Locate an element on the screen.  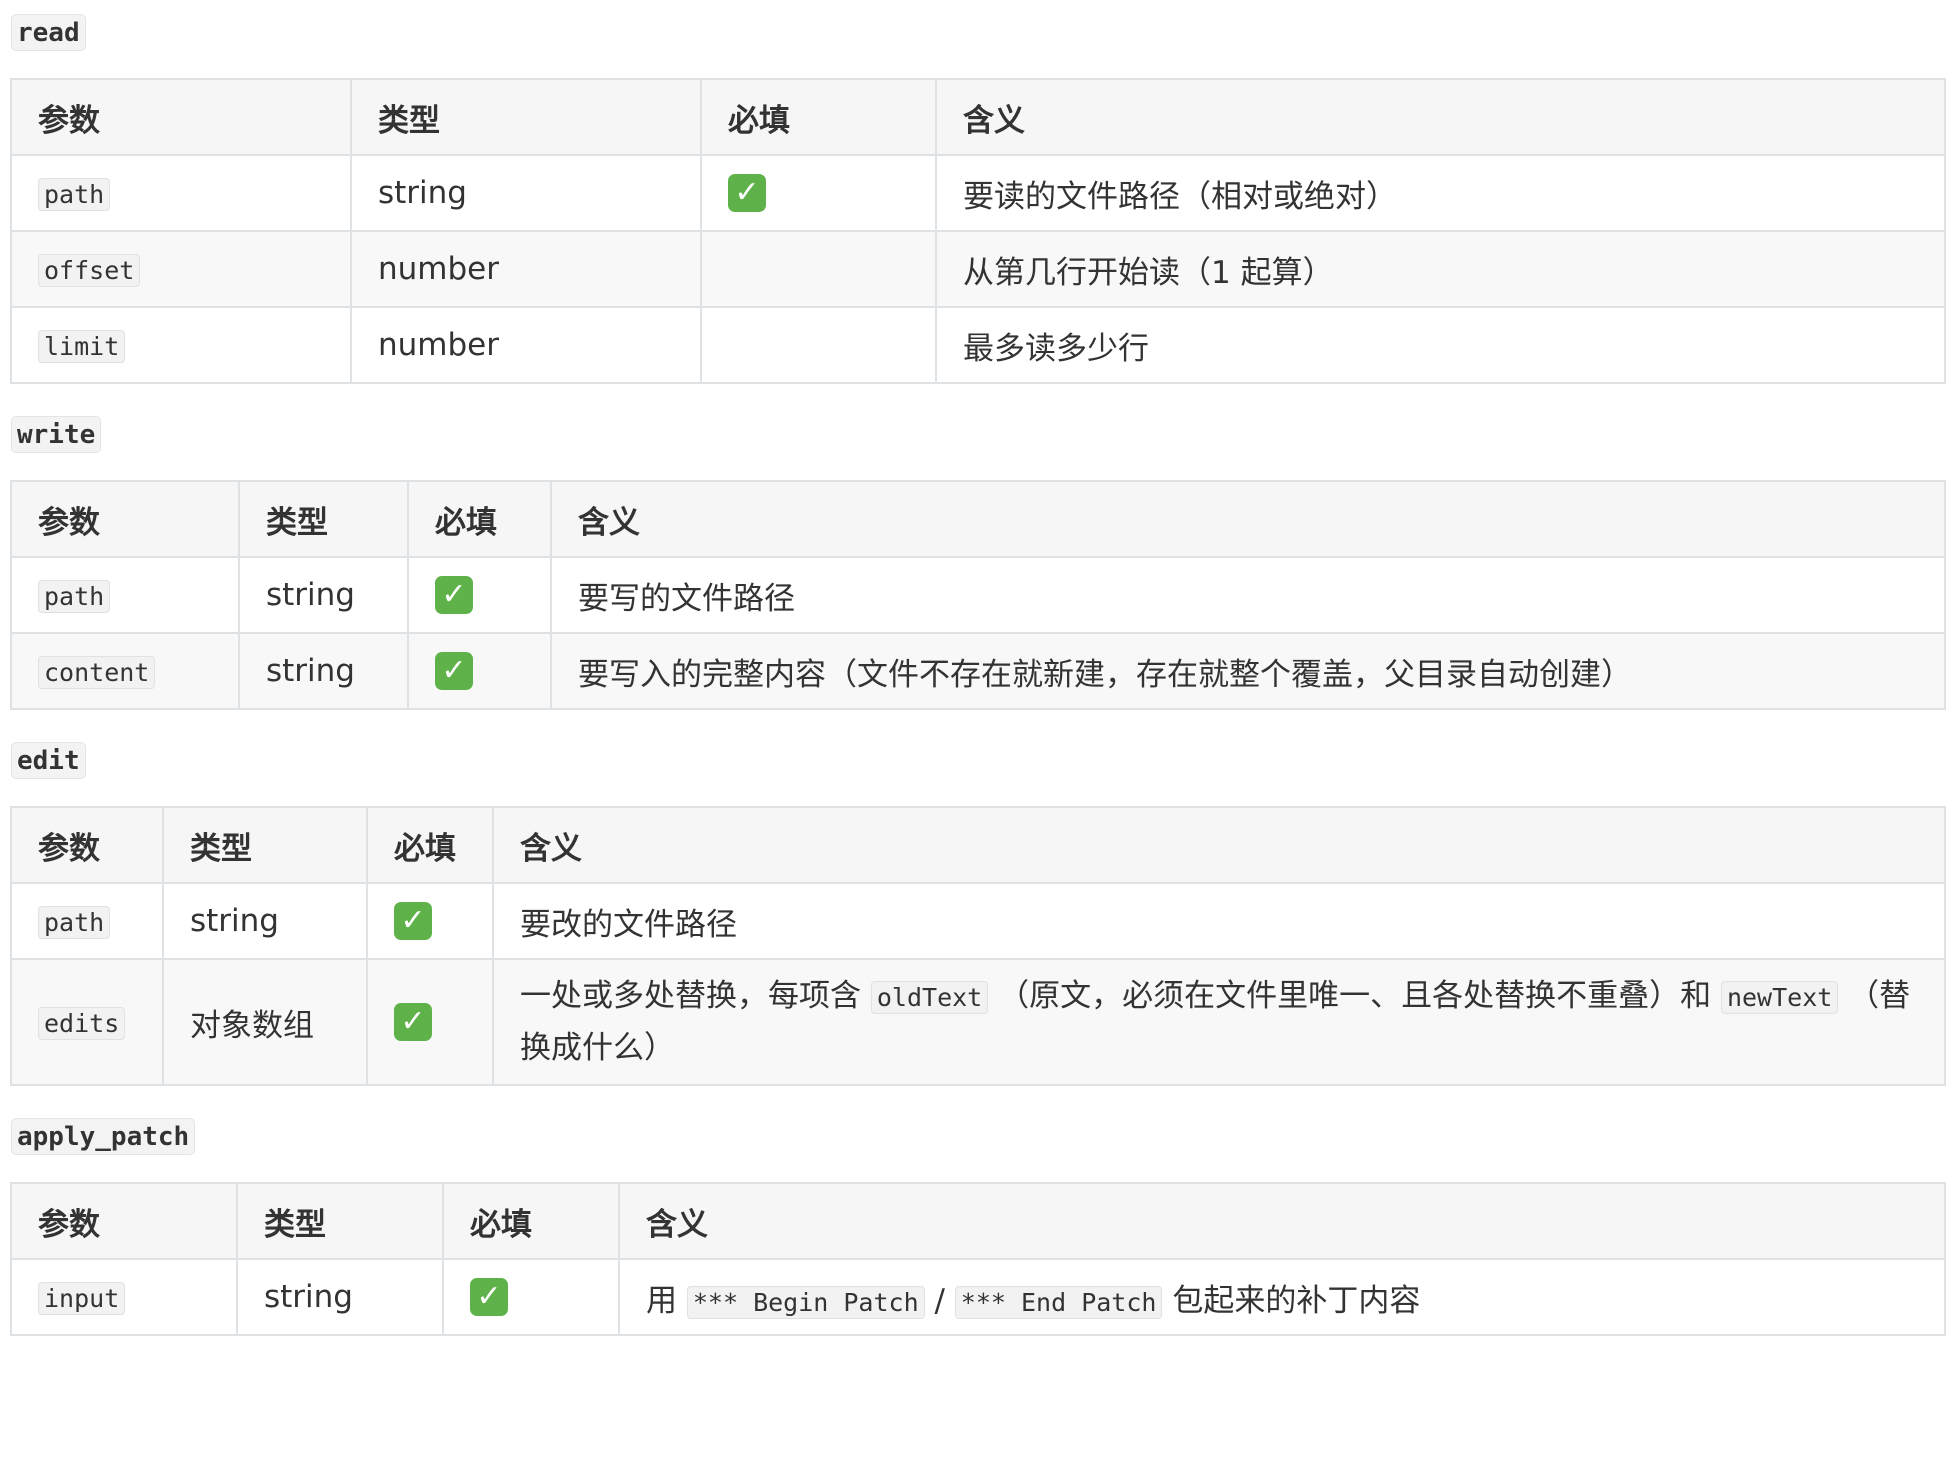
meaning-cell: 要写入的完整内容（文件不存在就新建，存在就整个覆盖，父目录自动创建） is located at coordinates (1248, 671).